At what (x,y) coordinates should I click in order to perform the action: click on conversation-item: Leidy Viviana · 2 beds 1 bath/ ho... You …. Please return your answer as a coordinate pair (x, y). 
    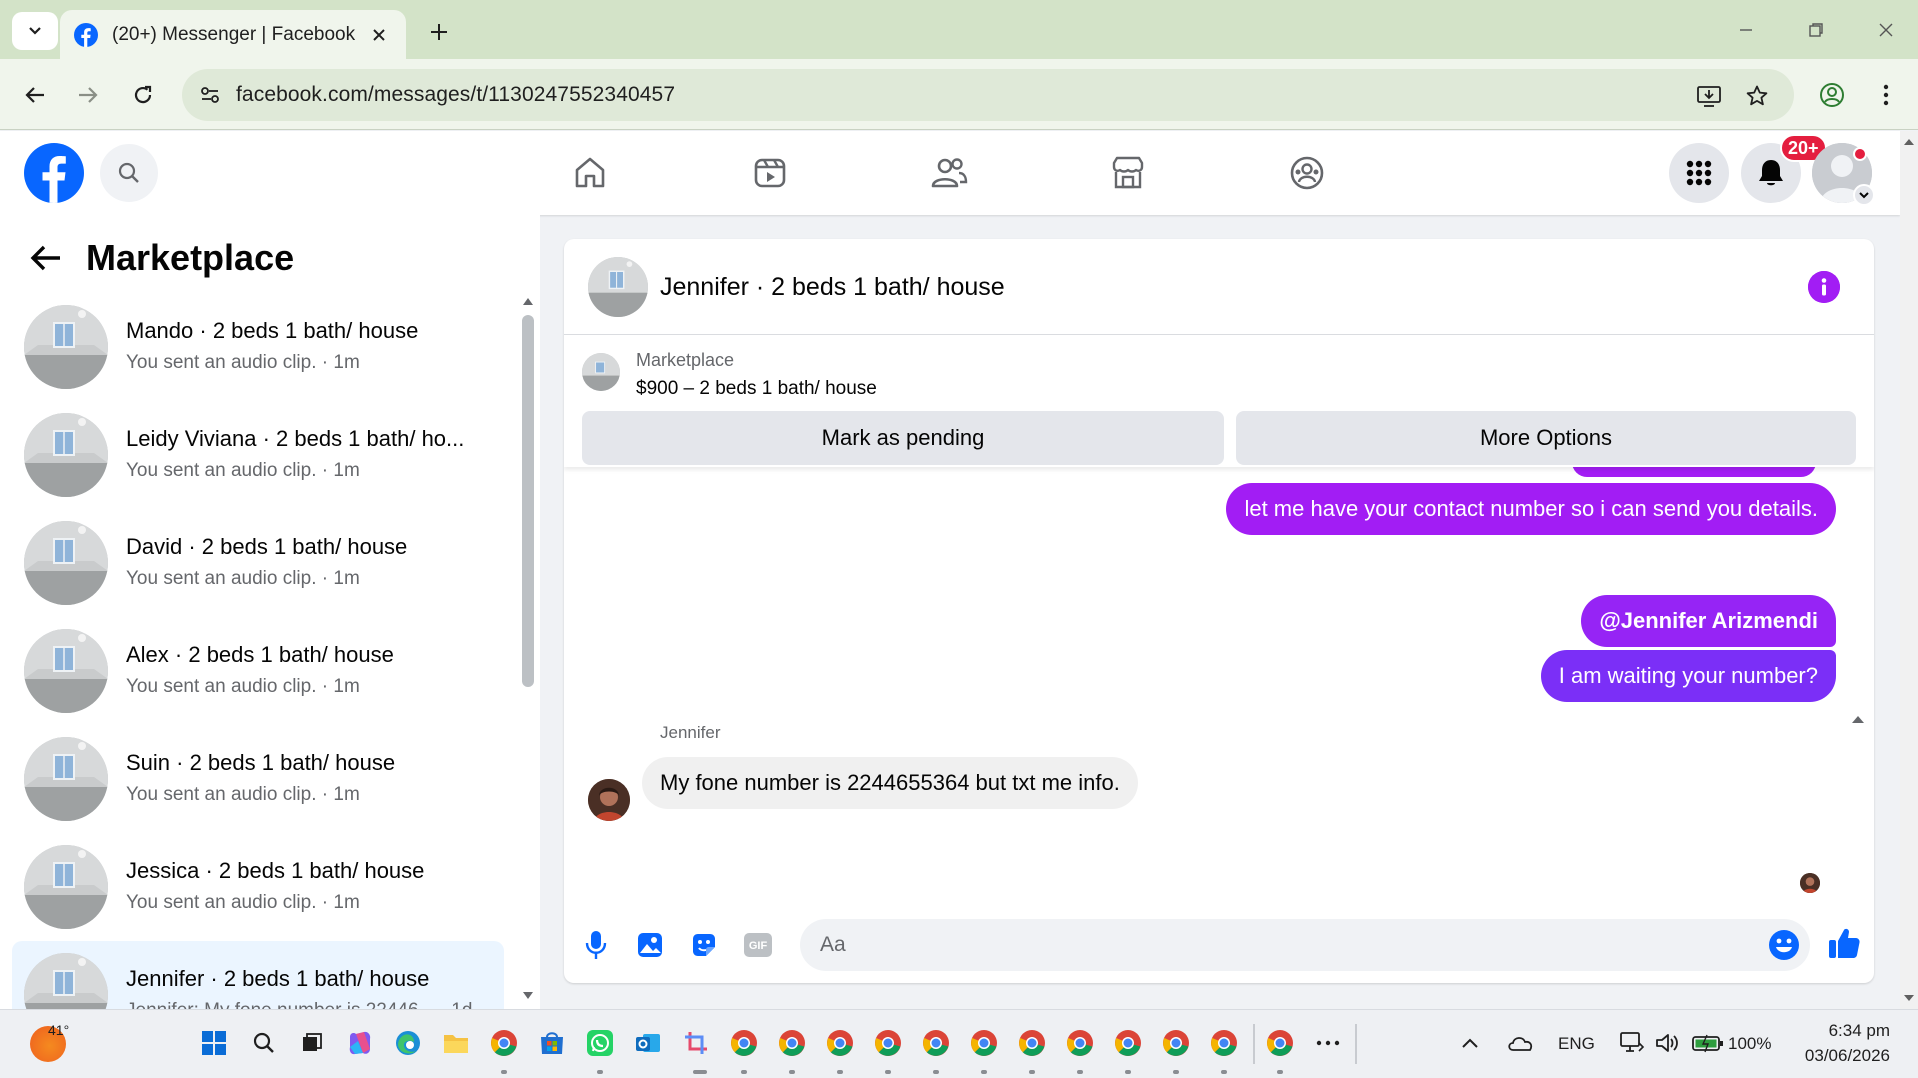
    Looking at the image, I should click on (258, 455).